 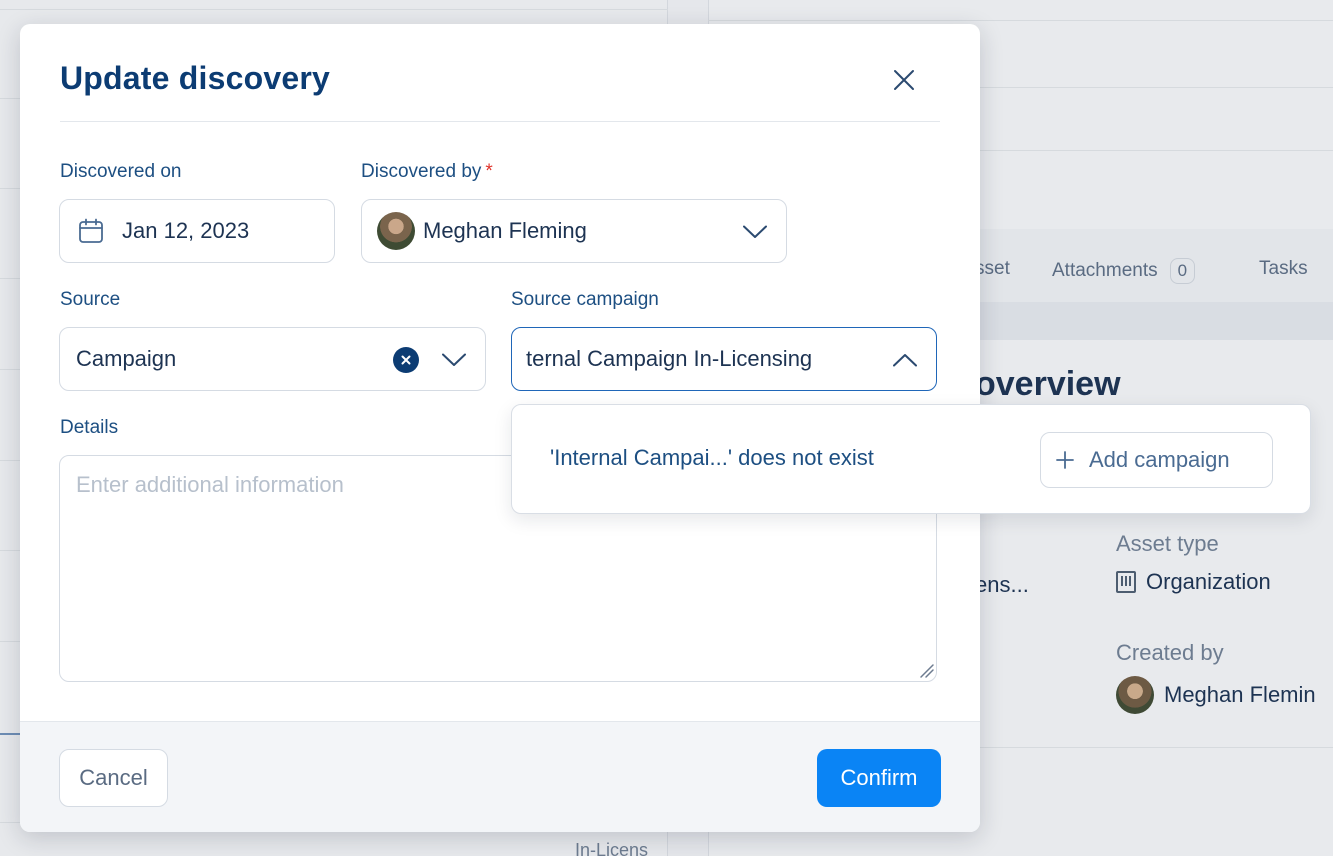 What do you see at coordinates (992, 269) in the screenshot?
I see `tab-asset: sset` at bounding box center [992, 269].